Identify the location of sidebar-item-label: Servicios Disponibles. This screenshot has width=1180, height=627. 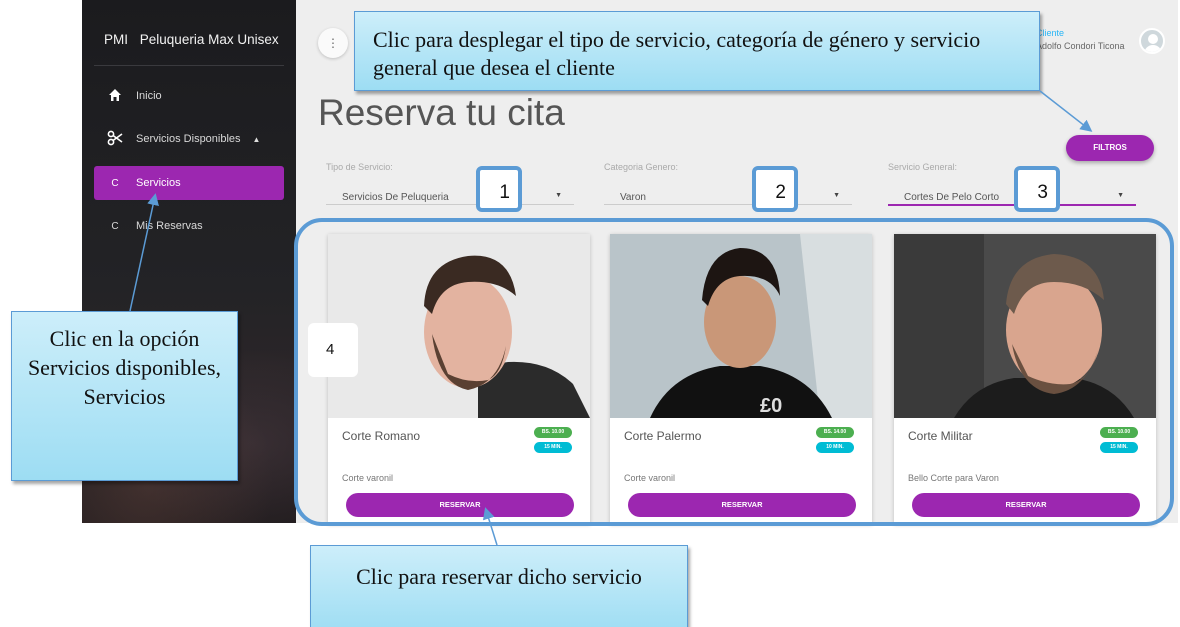
(188, 139).